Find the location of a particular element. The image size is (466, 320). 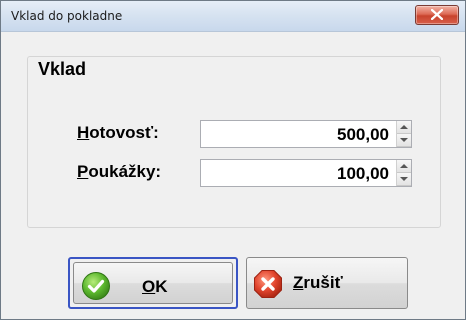

hotovost-value: 500,00 is located at coordinates (363, 135).